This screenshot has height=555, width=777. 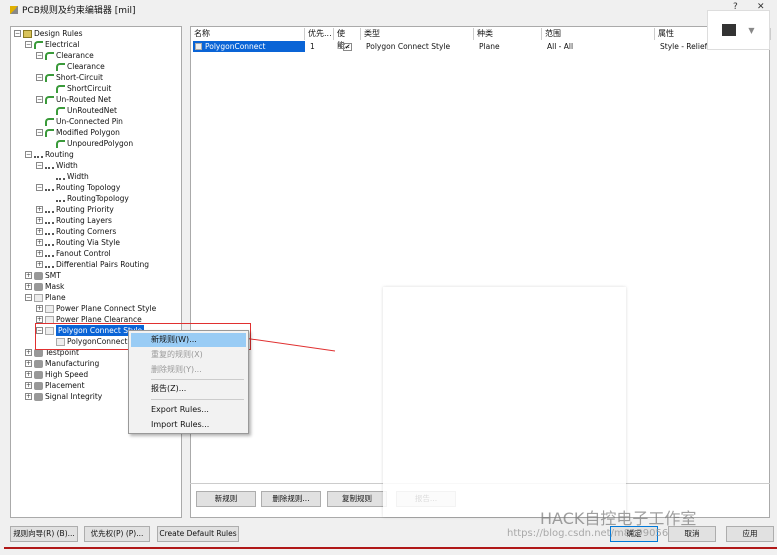 What do you see at coordinates (248, 34) in the screenshot?
I see `column-header: 名称` at bounding box center [248, 34].